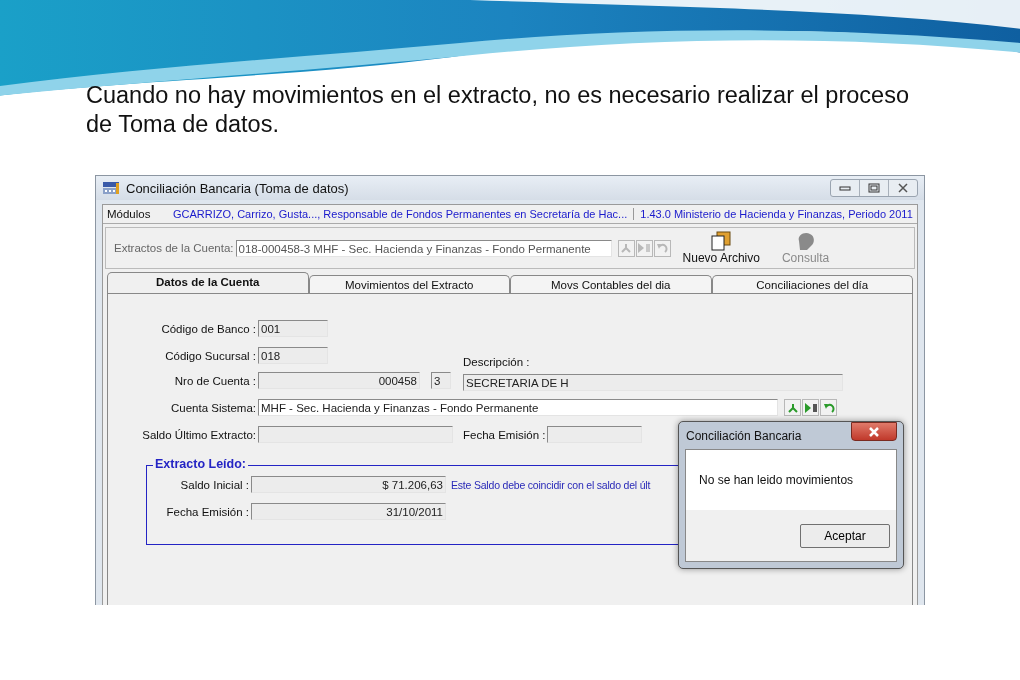 The width and height of the screenshot is (1020, 680). I want to click on tab: Movs Contables del dia, so click(611, 284).